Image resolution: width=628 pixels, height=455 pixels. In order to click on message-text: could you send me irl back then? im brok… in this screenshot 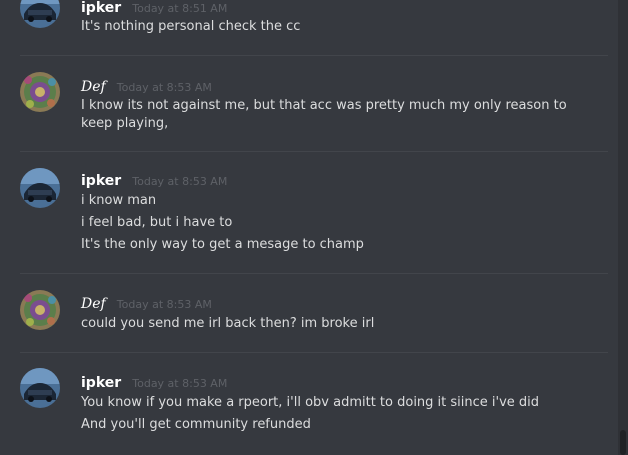, I will do `click(228, 323)`.